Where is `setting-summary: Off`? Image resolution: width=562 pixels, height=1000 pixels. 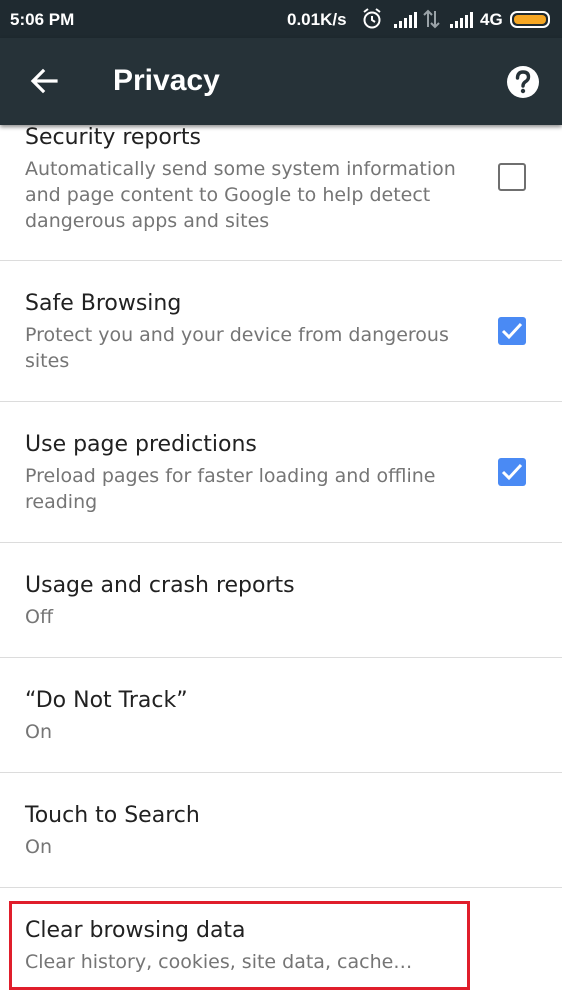
setting-summary: Off is located at coordinates (39, 617).